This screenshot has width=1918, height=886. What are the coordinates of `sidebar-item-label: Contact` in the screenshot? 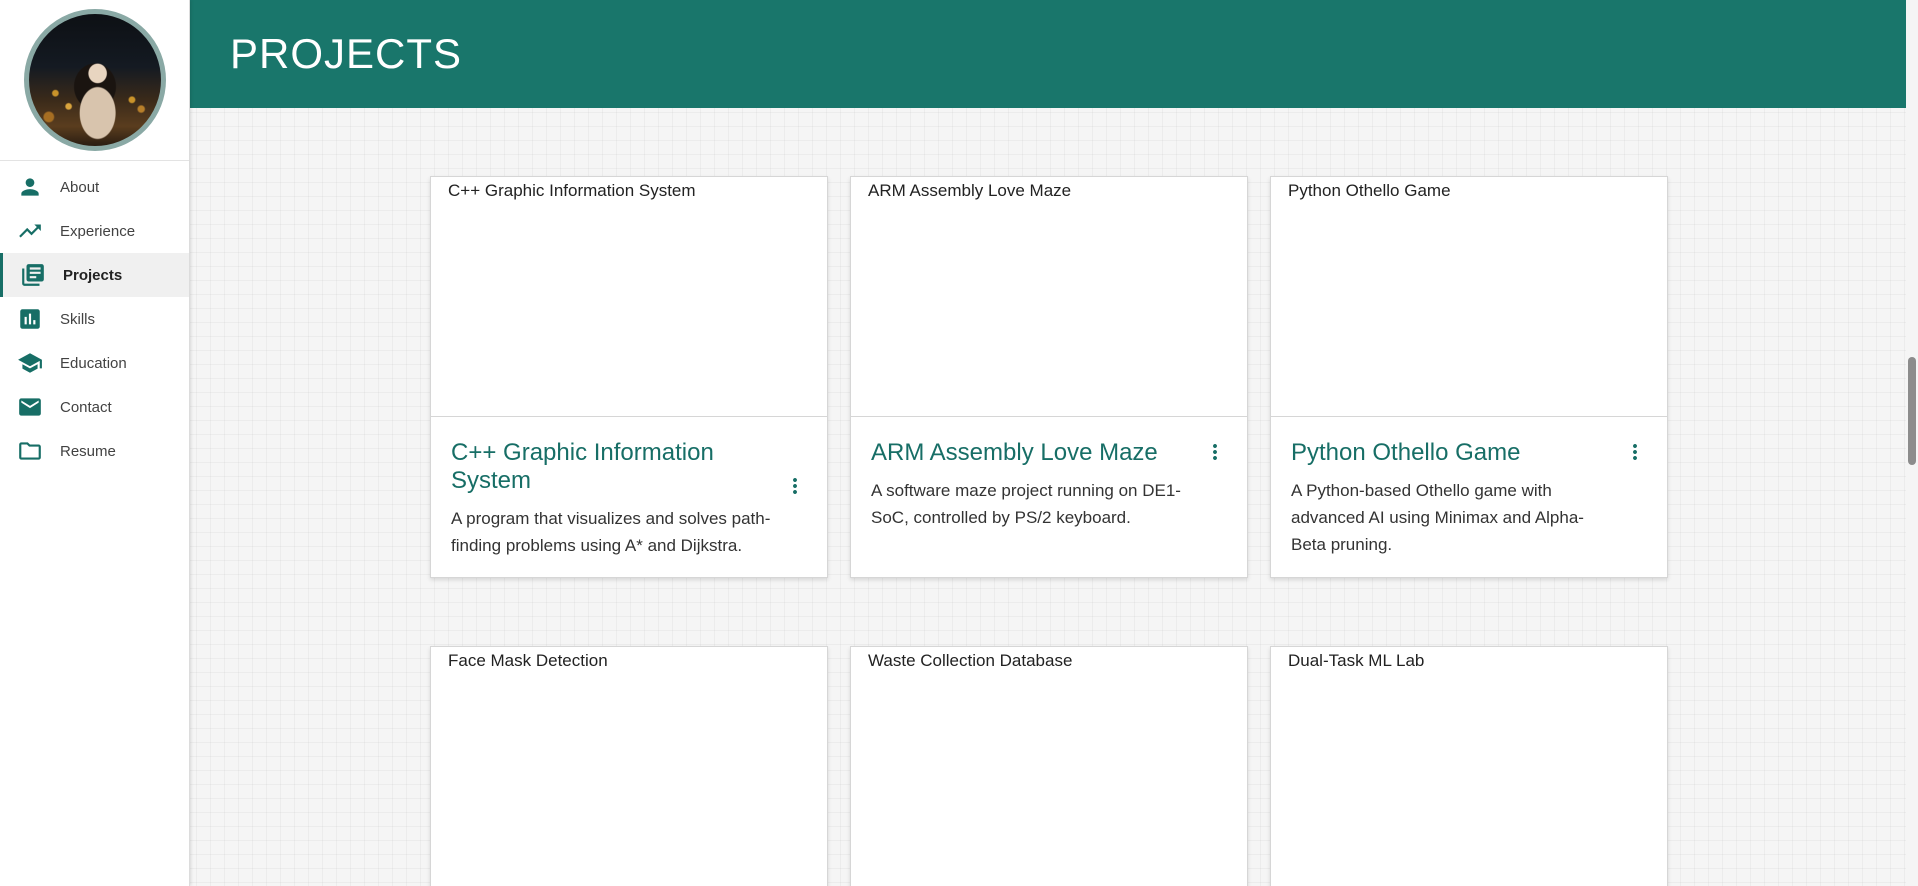 It's located at (86, 407).